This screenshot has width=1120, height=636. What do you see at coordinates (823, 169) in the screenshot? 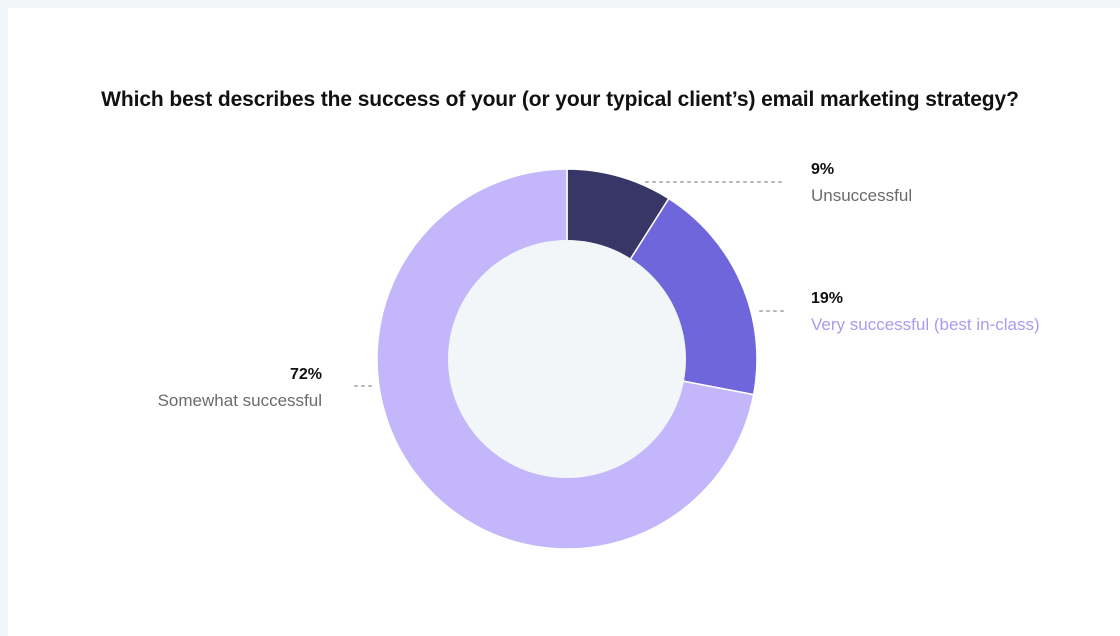
I see `slice-percent: 9%` at bounding box center [823, 169].